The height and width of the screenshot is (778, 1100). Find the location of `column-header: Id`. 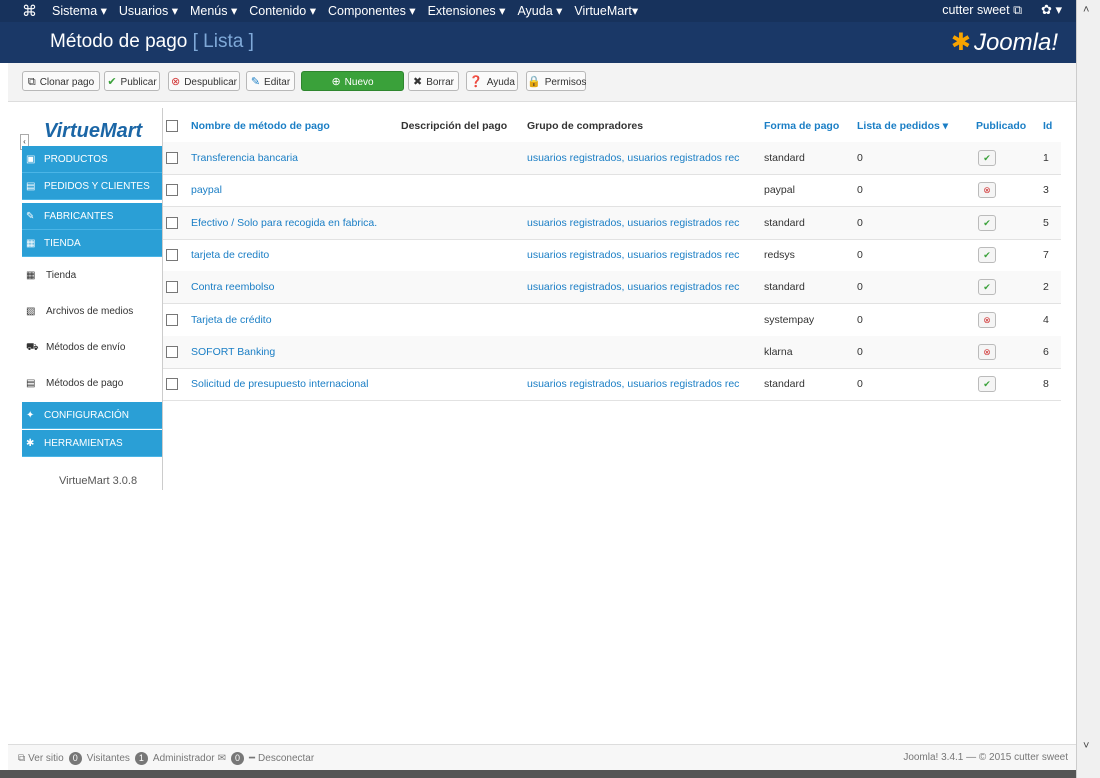

column-header: Id is located at coordinates (1047, 126).